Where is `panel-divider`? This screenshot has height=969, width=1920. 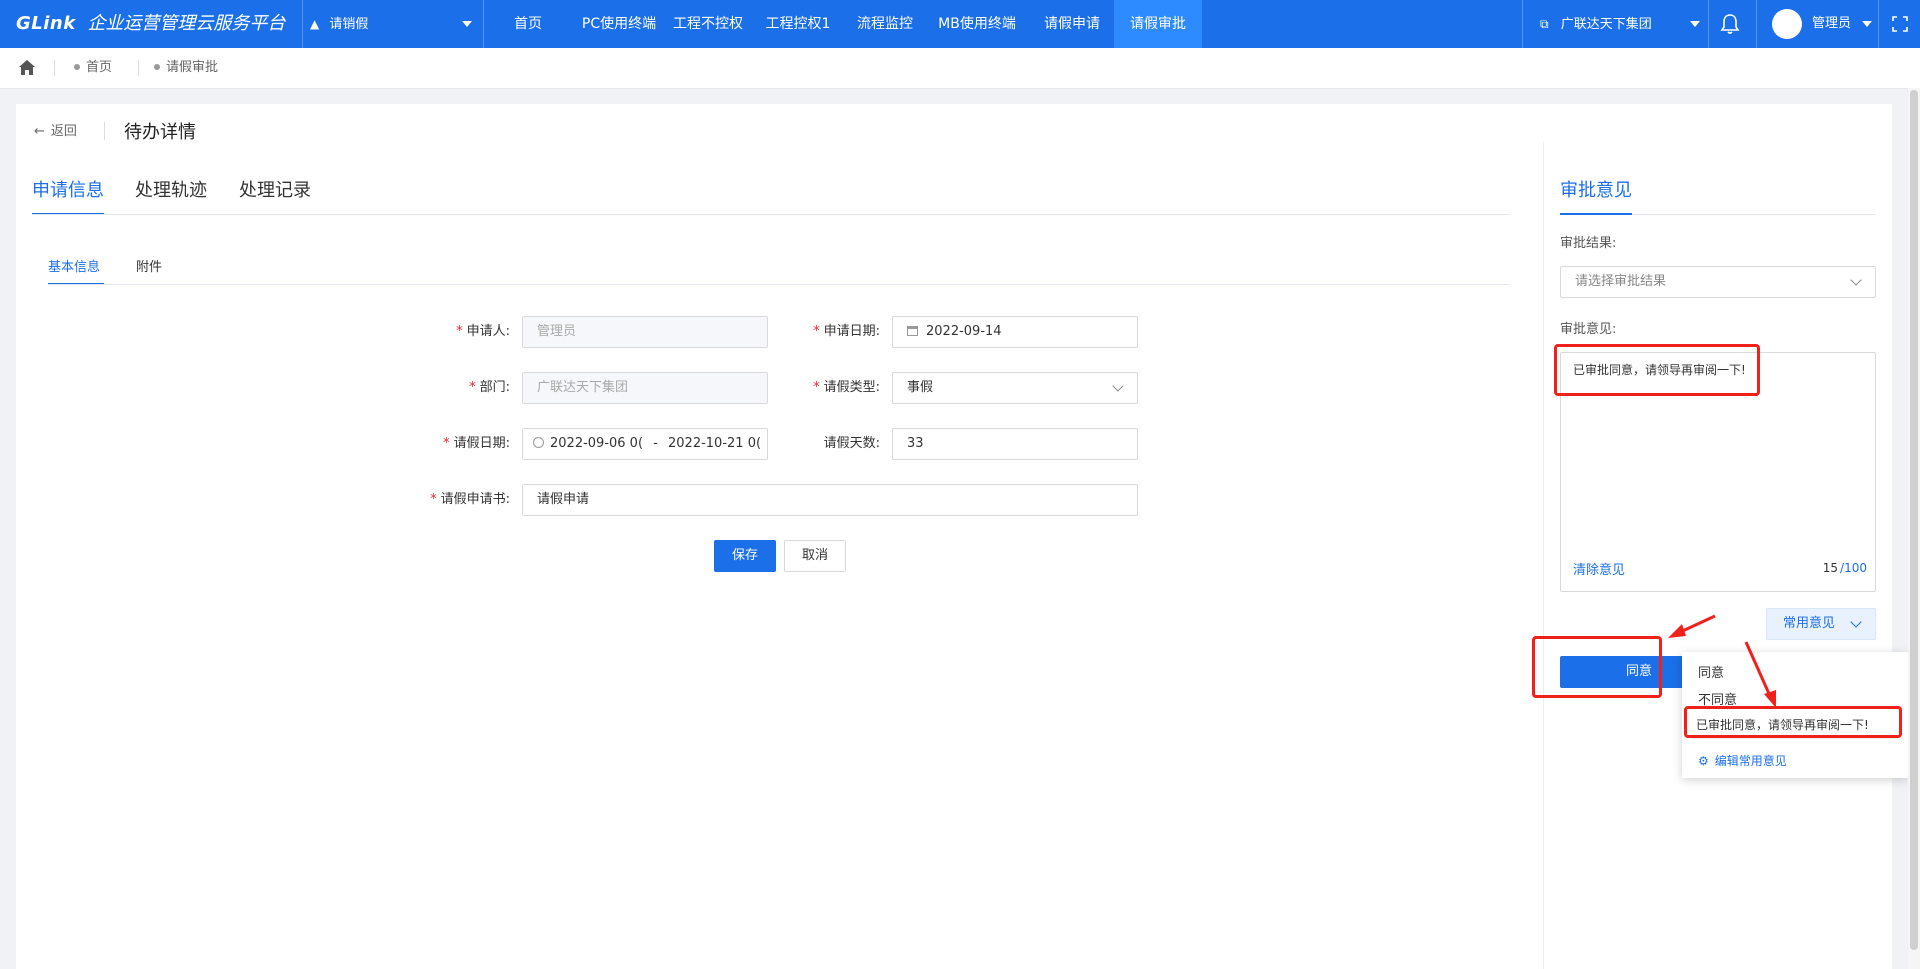
panel-divider is located at coordinates (1543, 555).